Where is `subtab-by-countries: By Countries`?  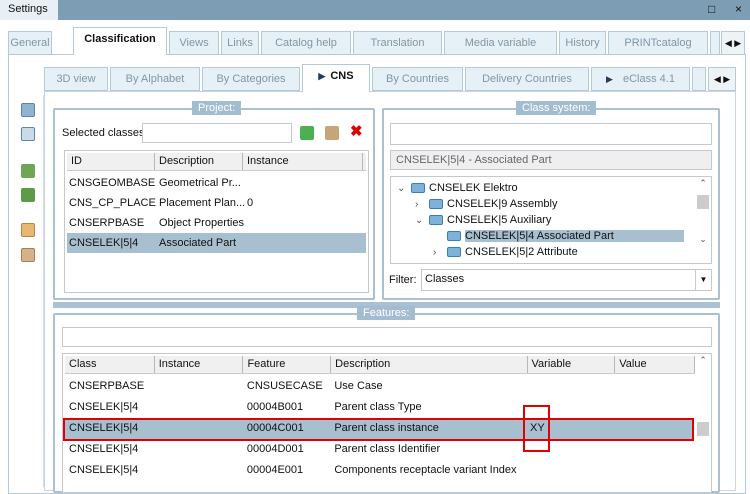
subtab-by-countries: By Countries is located at coordinates (417, 79).